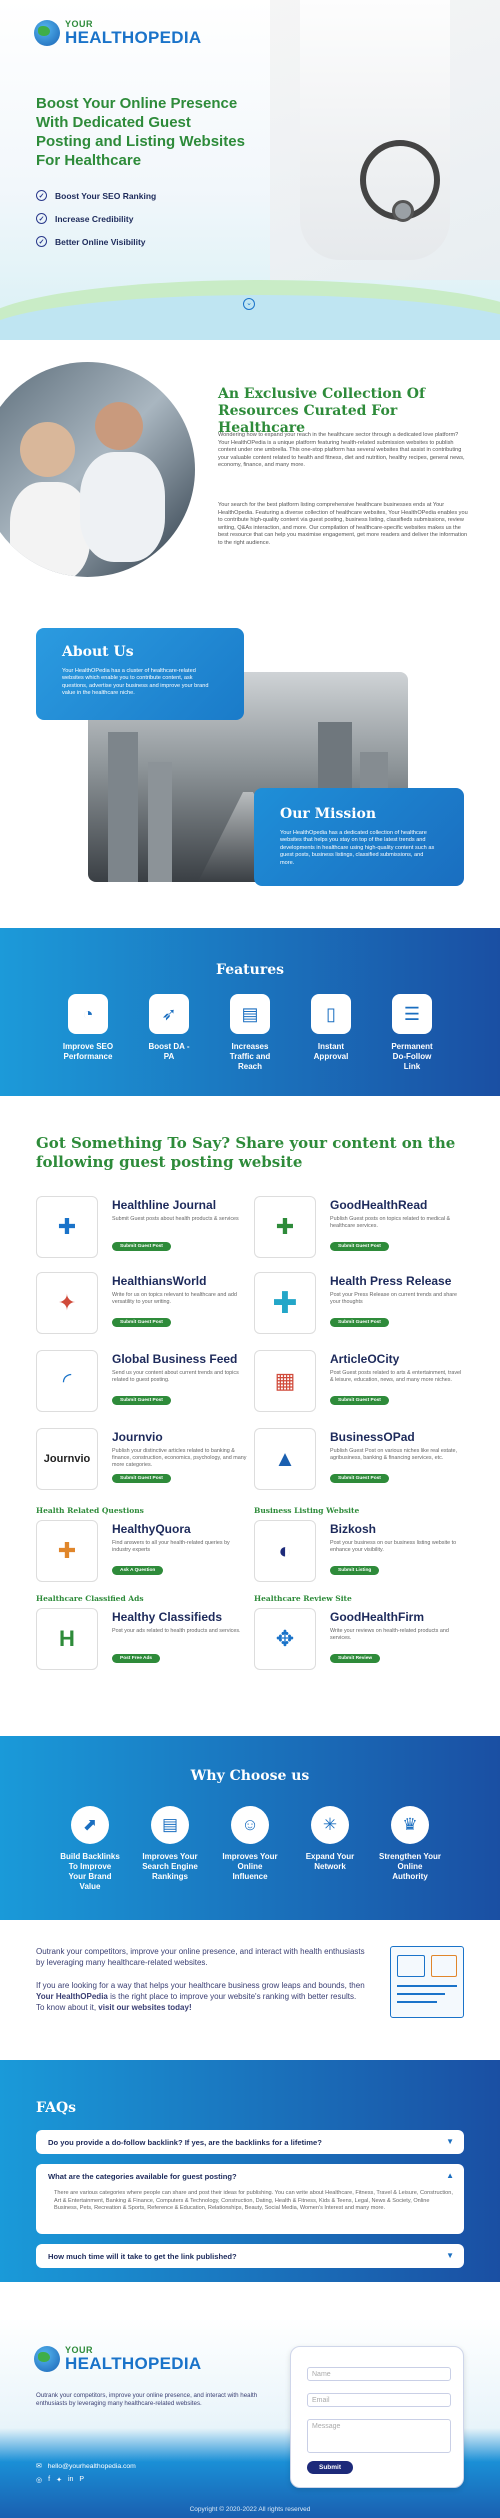  Describe the element at coordinates (47, 33) in the screenshot. I see `globe-icon` at that location.